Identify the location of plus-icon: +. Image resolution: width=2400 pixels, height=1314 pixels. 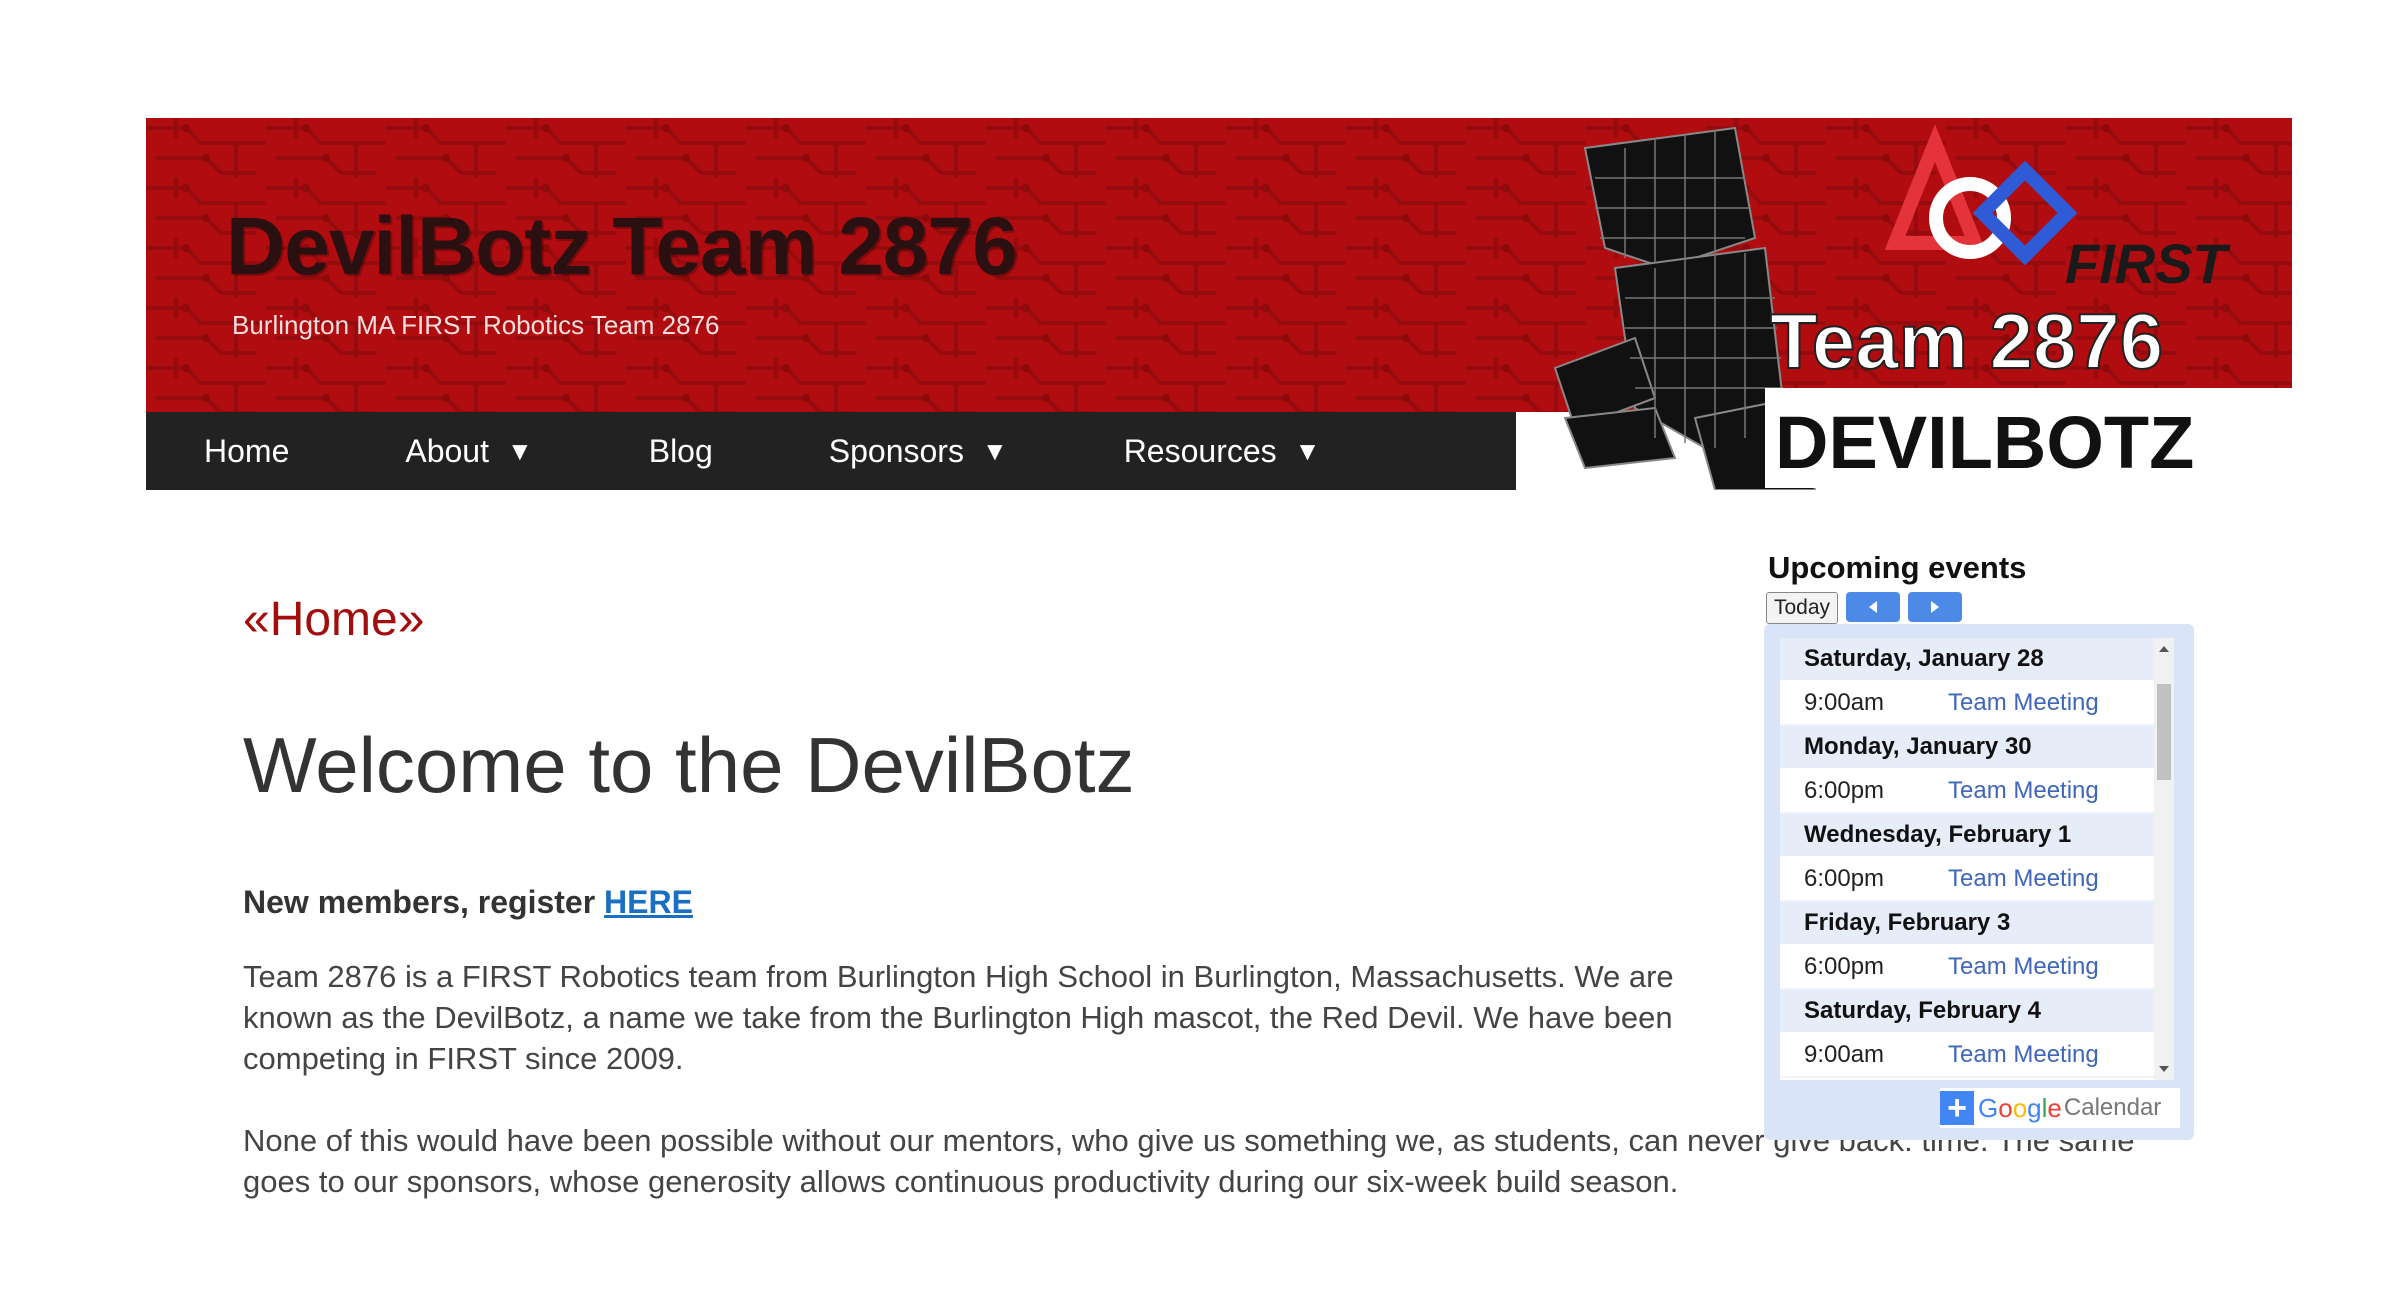
(1957, 1108).